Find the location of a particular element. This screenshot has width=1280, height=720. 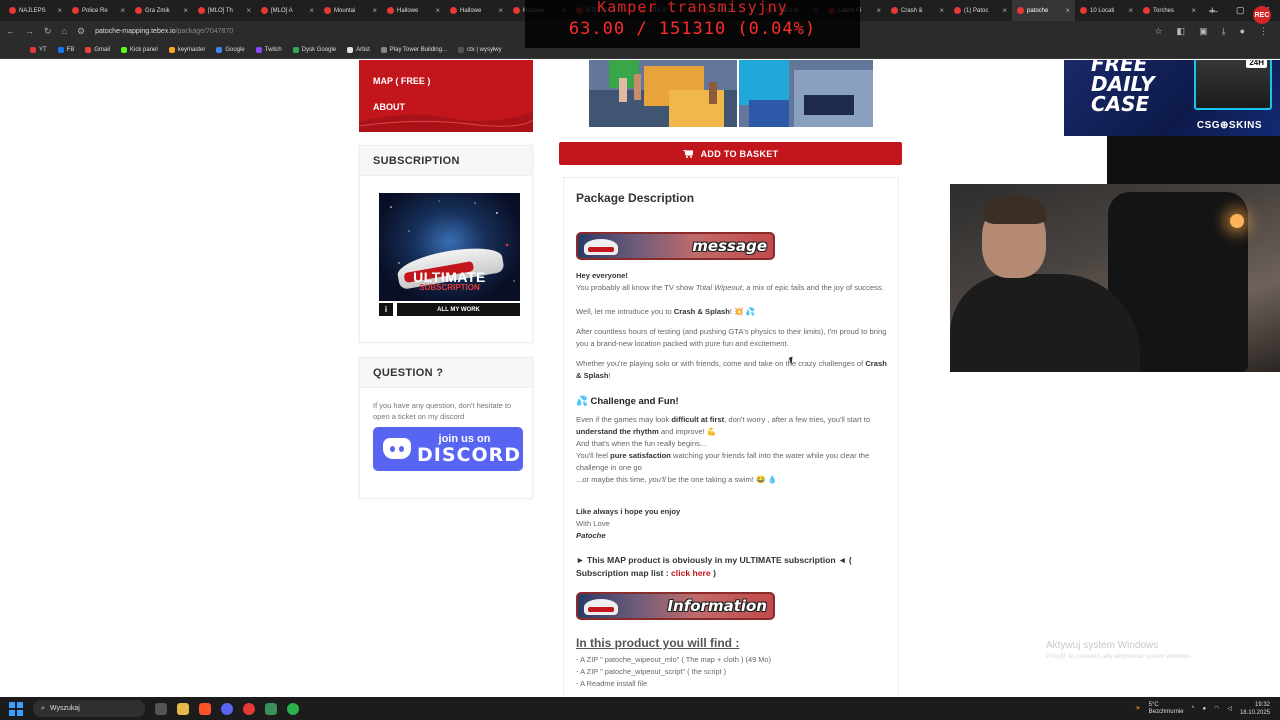

ad-brand: CSG⊕SKINS is located at coordinates (1229, 125).